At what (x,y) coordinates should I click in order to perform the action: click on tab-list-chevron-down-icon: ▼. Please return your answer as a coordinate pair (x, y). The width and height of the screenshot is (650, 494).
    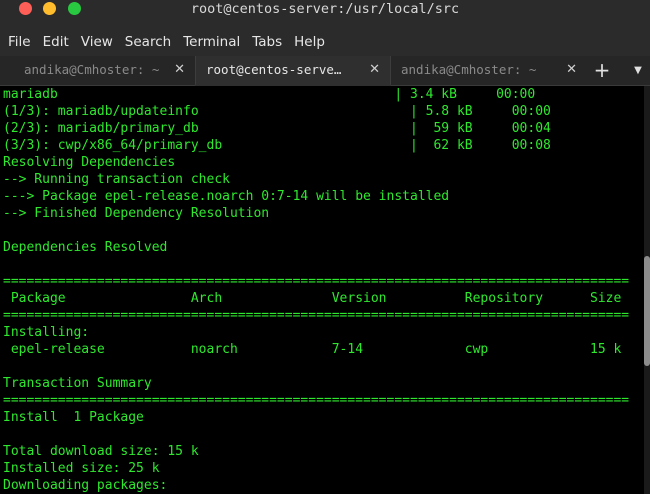
    Looking at the image, I should click on (638, 71).